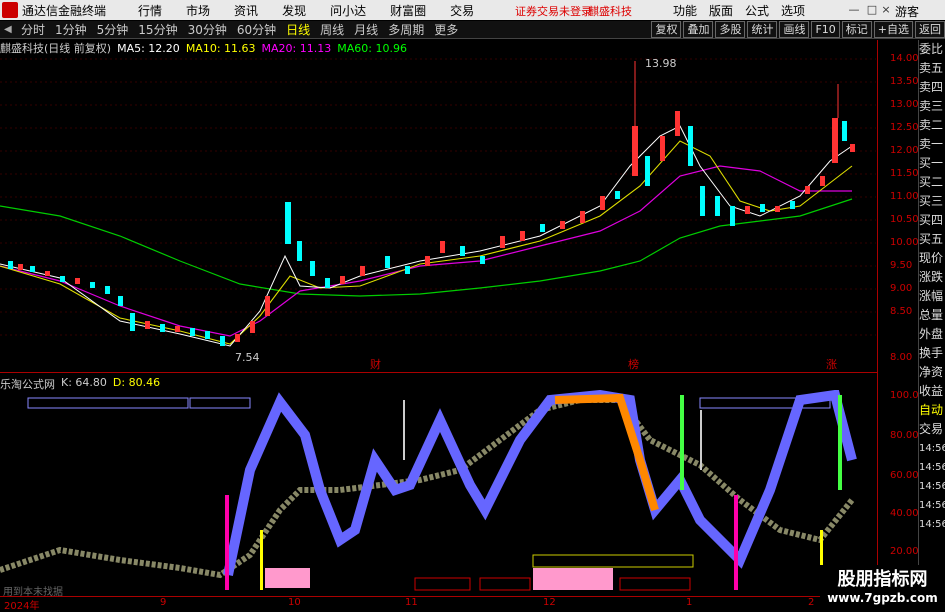  Describe the element at coordinates (904, 513) in the screenshot. I see `ind-tick: 40.00` at that location.